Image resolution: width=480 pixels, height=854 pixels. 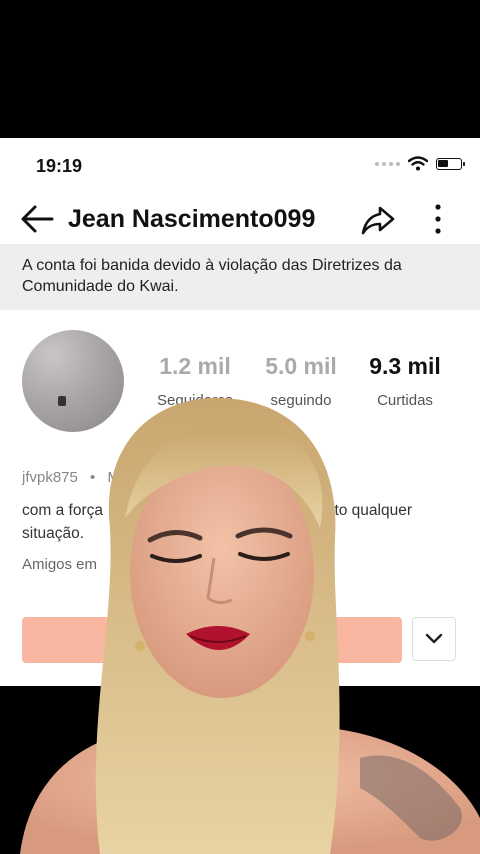 What do you see at coordinates (240, 164) in the screenshot?
I see `status-bar: 19:19` at bounding box center [240, 164].